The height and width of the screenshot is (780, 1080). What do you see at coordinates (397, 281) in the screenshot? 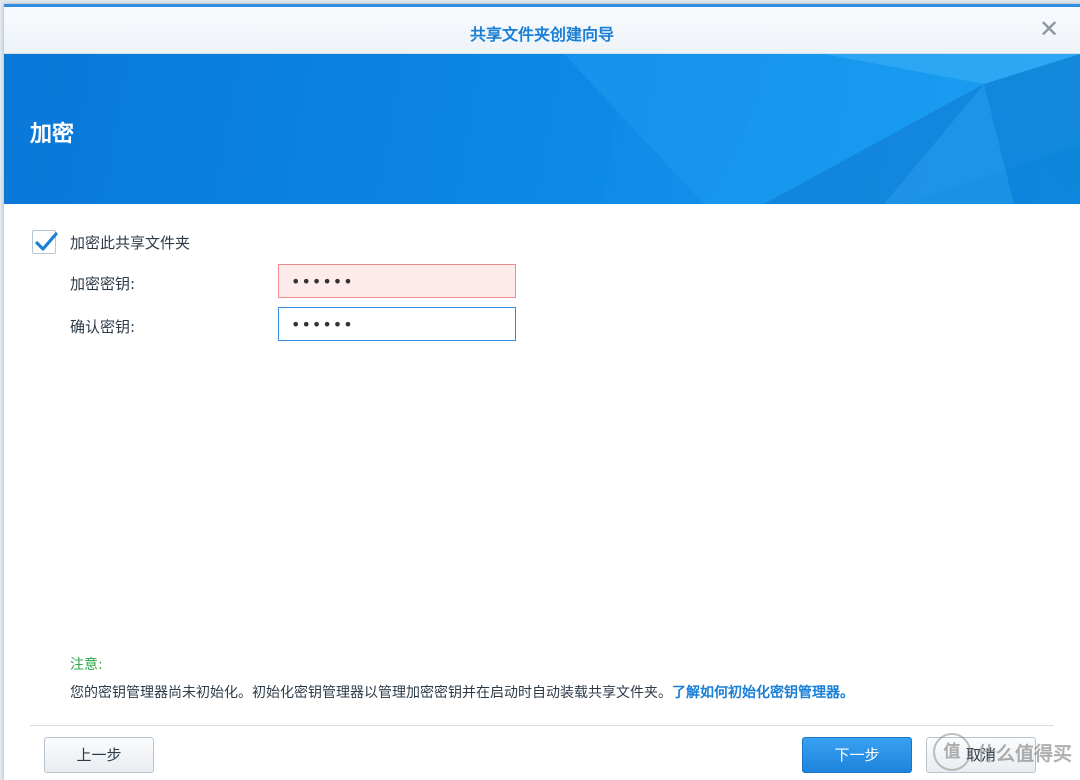
I see `encryption-key-input` at bounding box center [397, 281].